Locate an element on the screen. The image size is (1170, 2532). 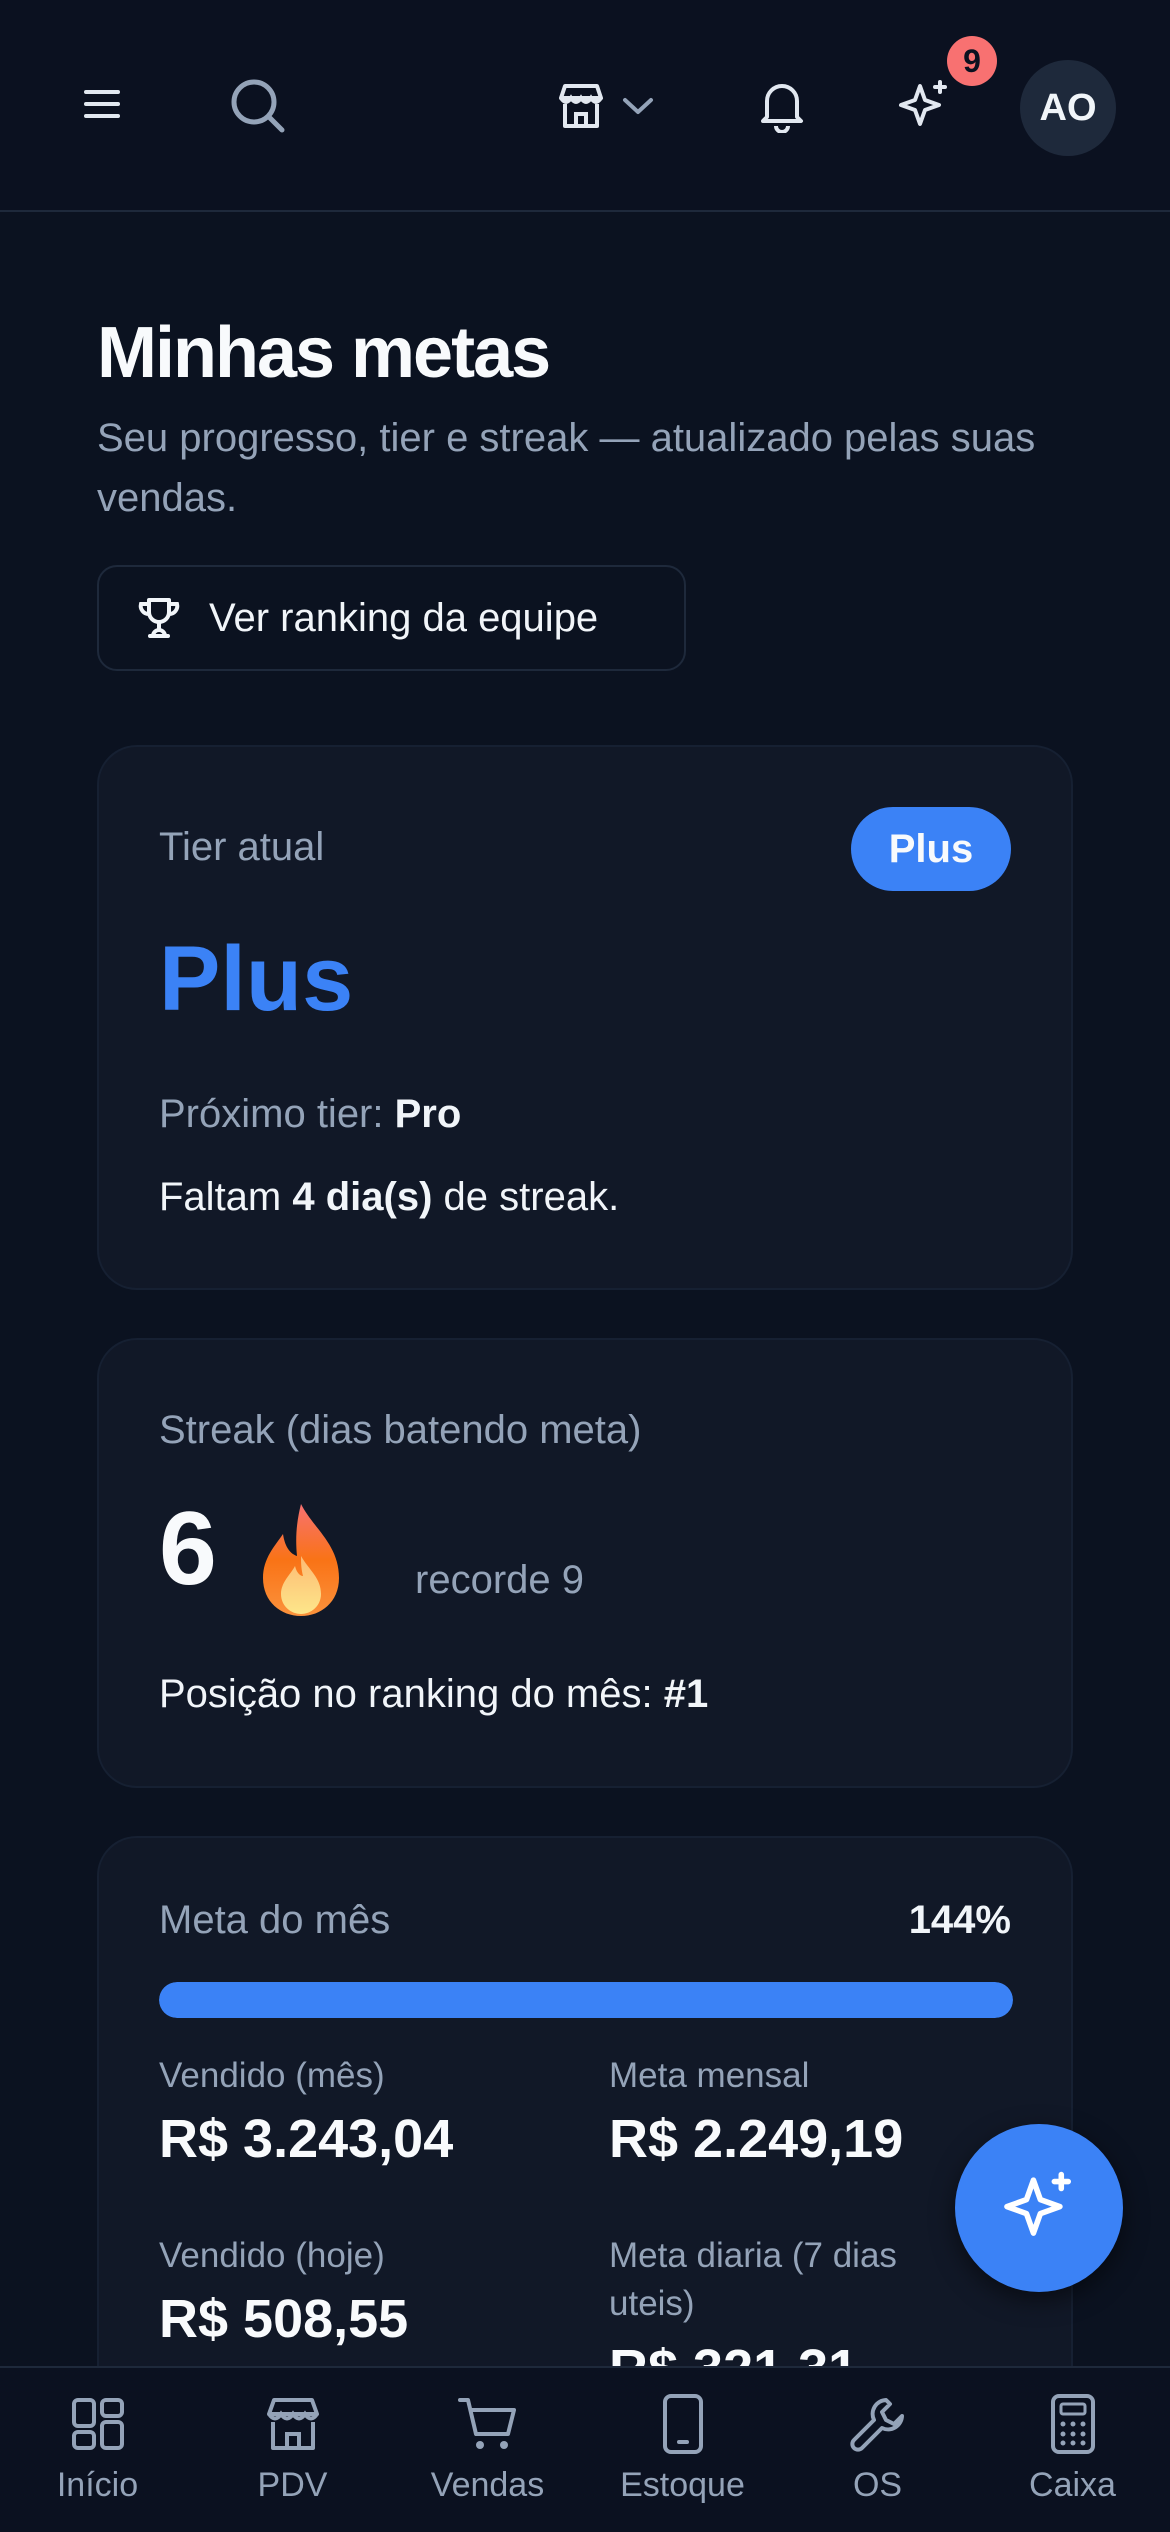
menu-button is located at coordinates (102, 104).